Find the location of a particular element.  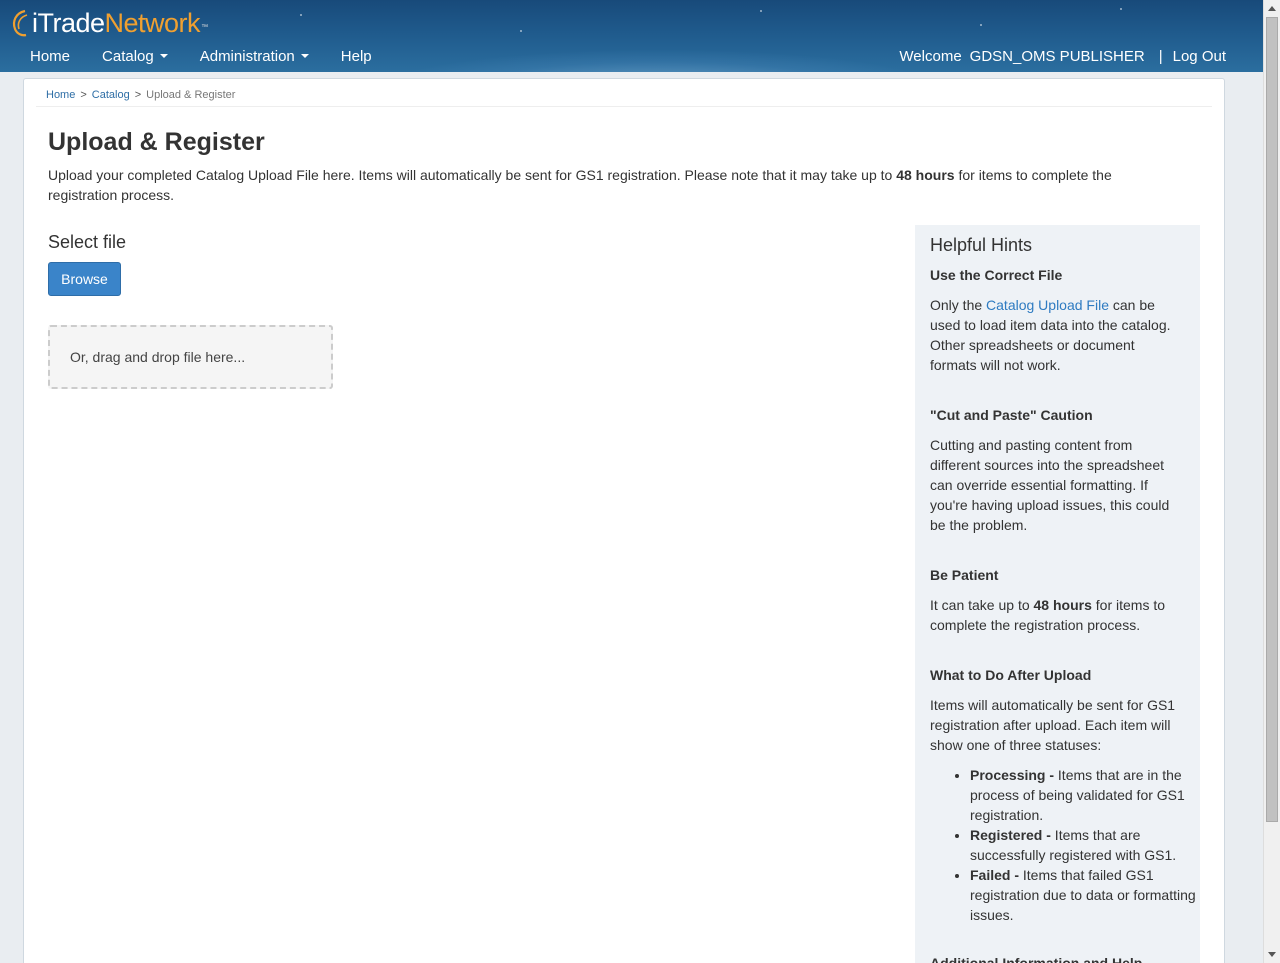

hint-cut-paste-title: "Cut and Paste" Caution is located at coordinates (1011, 415).